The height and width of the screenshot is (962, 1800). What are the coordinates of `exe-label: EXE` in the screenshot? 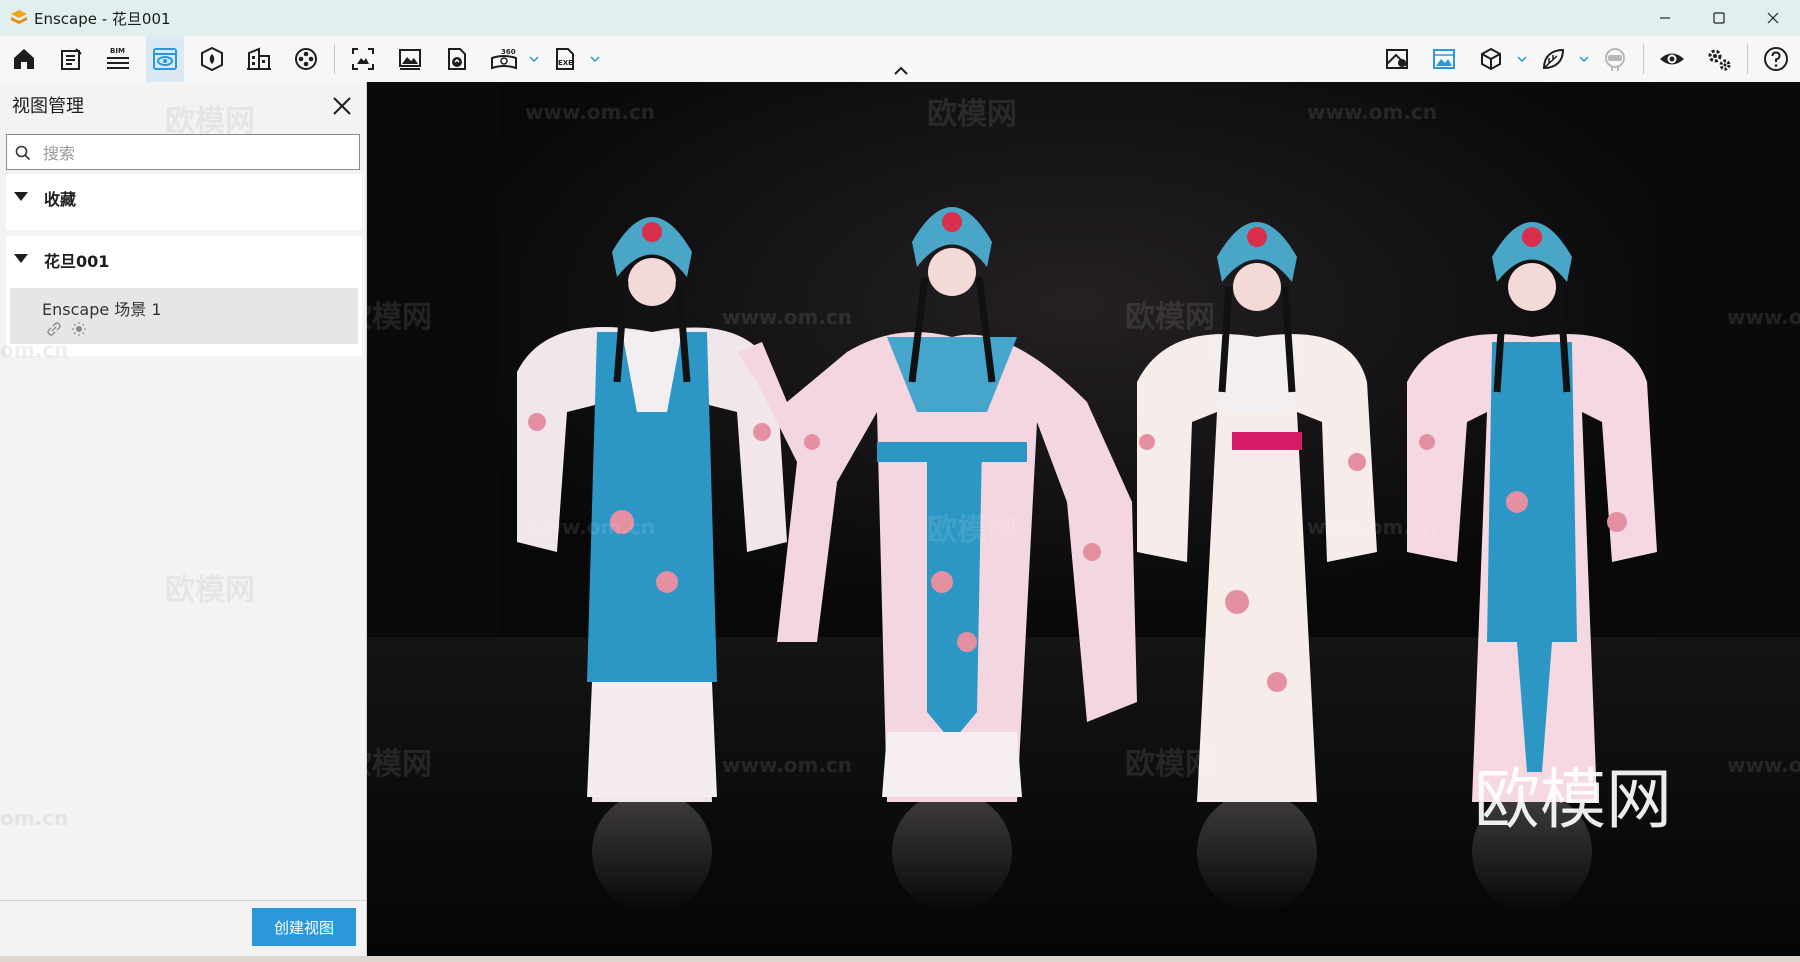 It's located at (565, 63).